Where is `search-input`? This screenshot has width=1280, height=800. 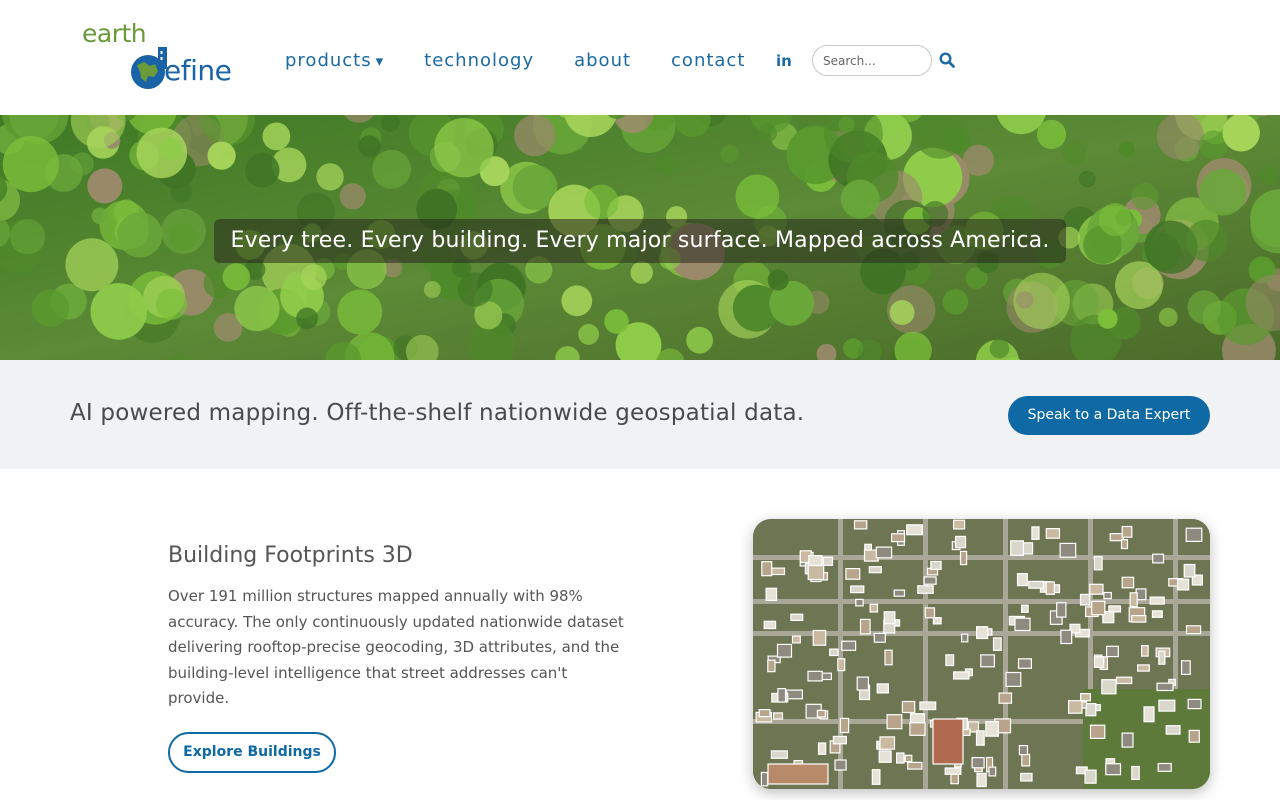
search-input is located at coordinates (872, 60).